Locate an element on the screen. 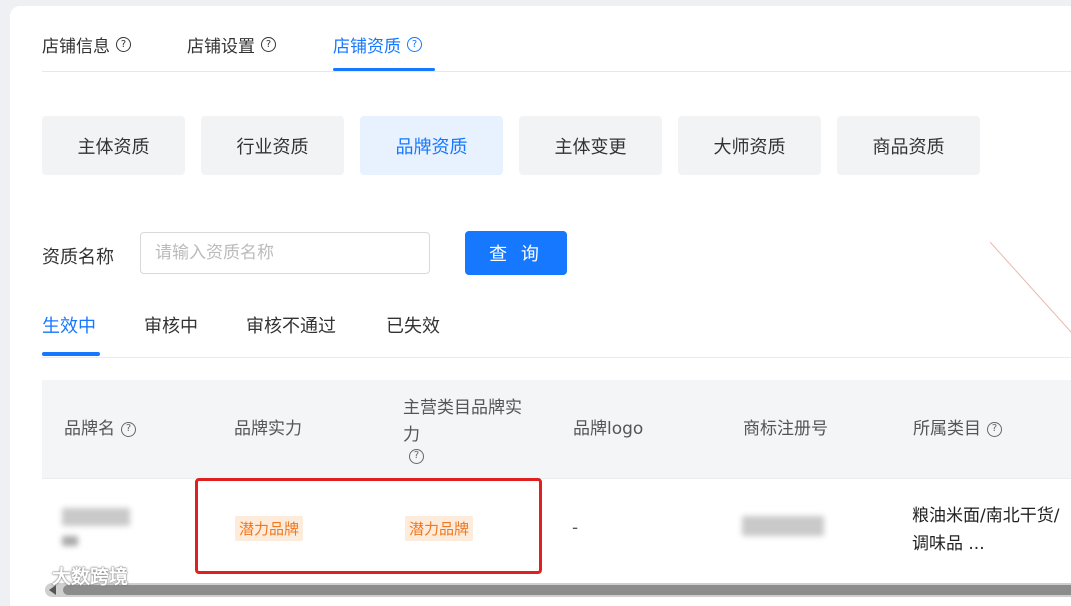 The width and height of the screenshot is (1071, 606). column-header-brand-name: 品牌名 ? is located at coordinates (100, 429).